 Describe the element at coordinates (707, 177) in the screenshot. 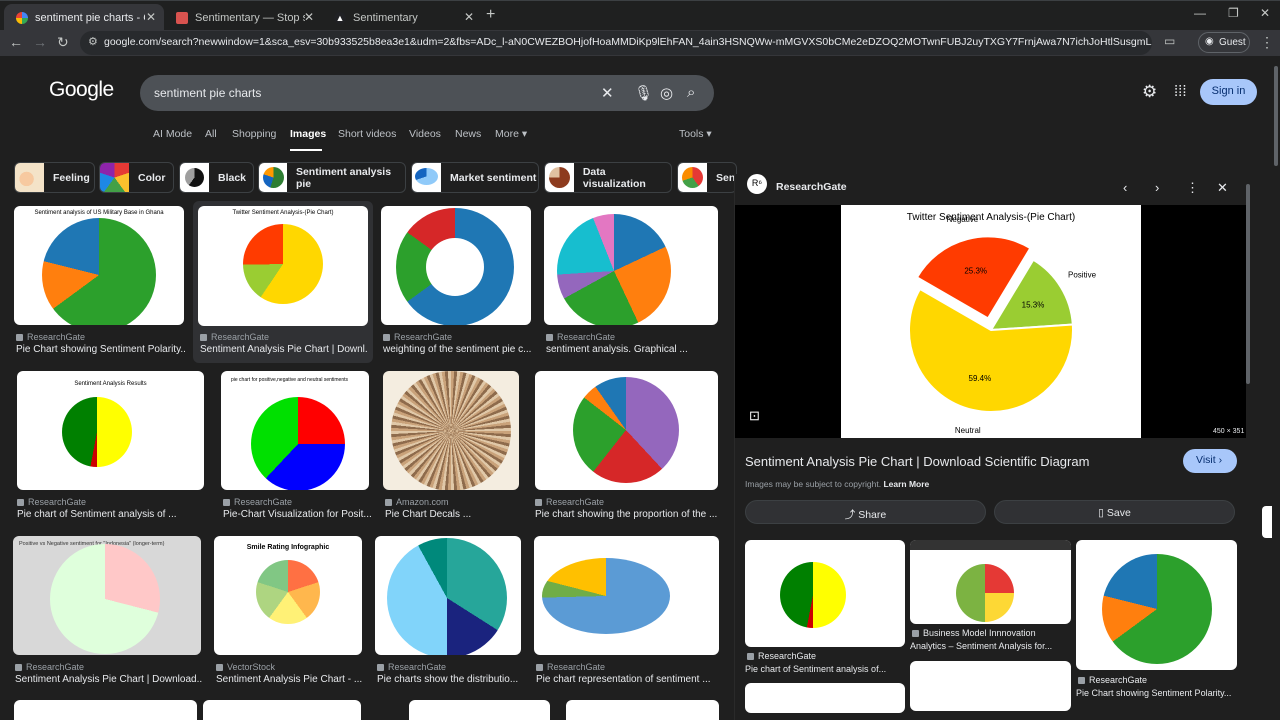

I see `chip-sen: Sen` at that location.